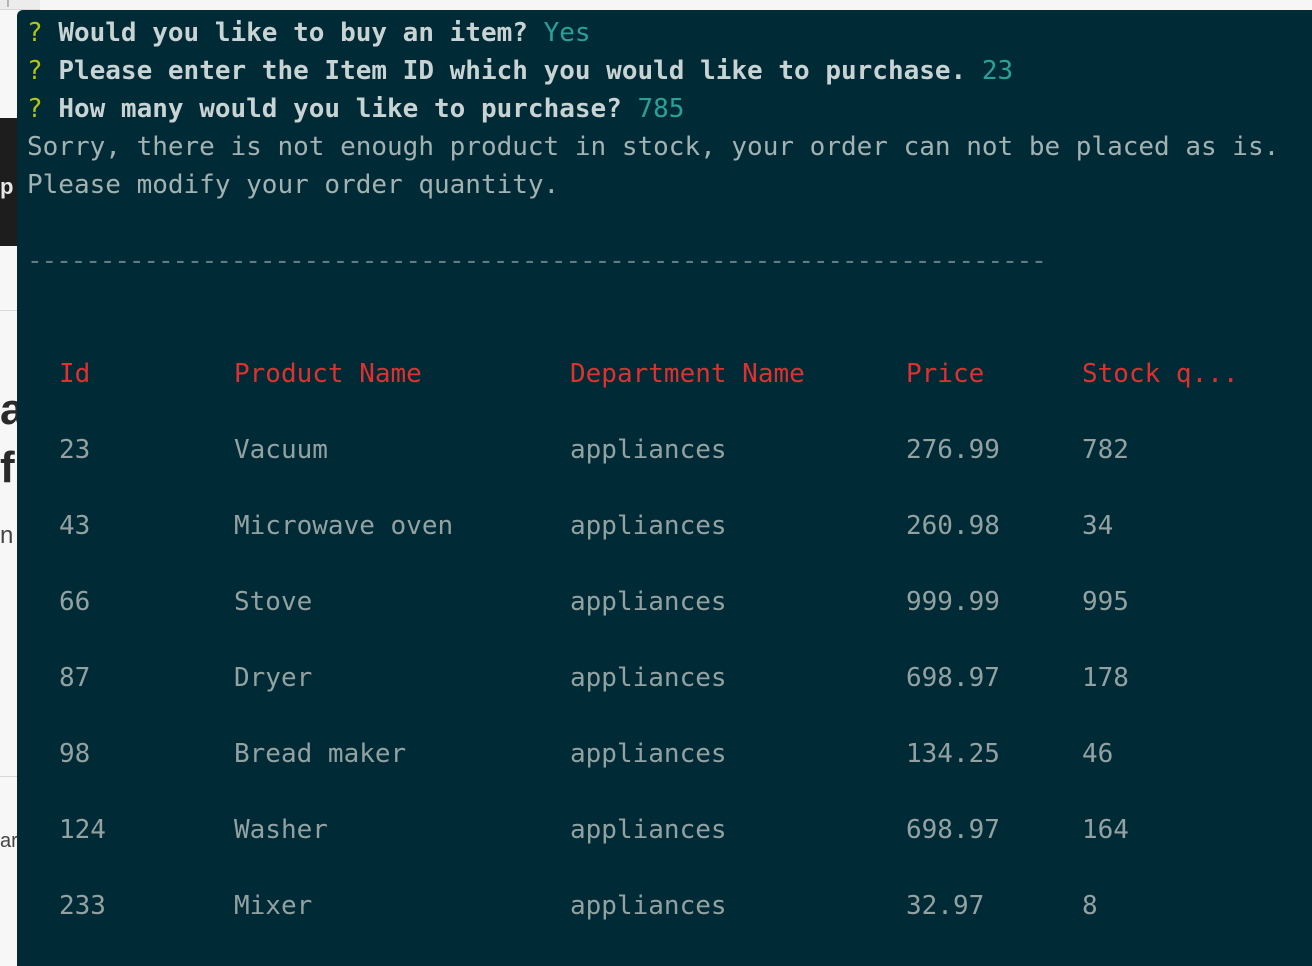 This screenshot has height=966, width=1312. What do you see at coordinates (75, 450) in the screenshot?
I see `cell-id: 23` at bounding box center [75, 450].